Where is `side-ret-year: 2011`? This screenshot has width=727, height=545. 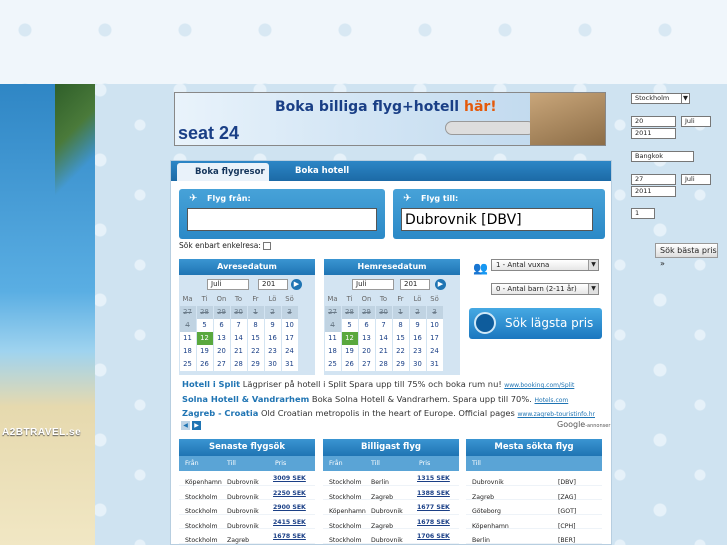
side-ret-year: 2011 is located at coordinates (653, 191).